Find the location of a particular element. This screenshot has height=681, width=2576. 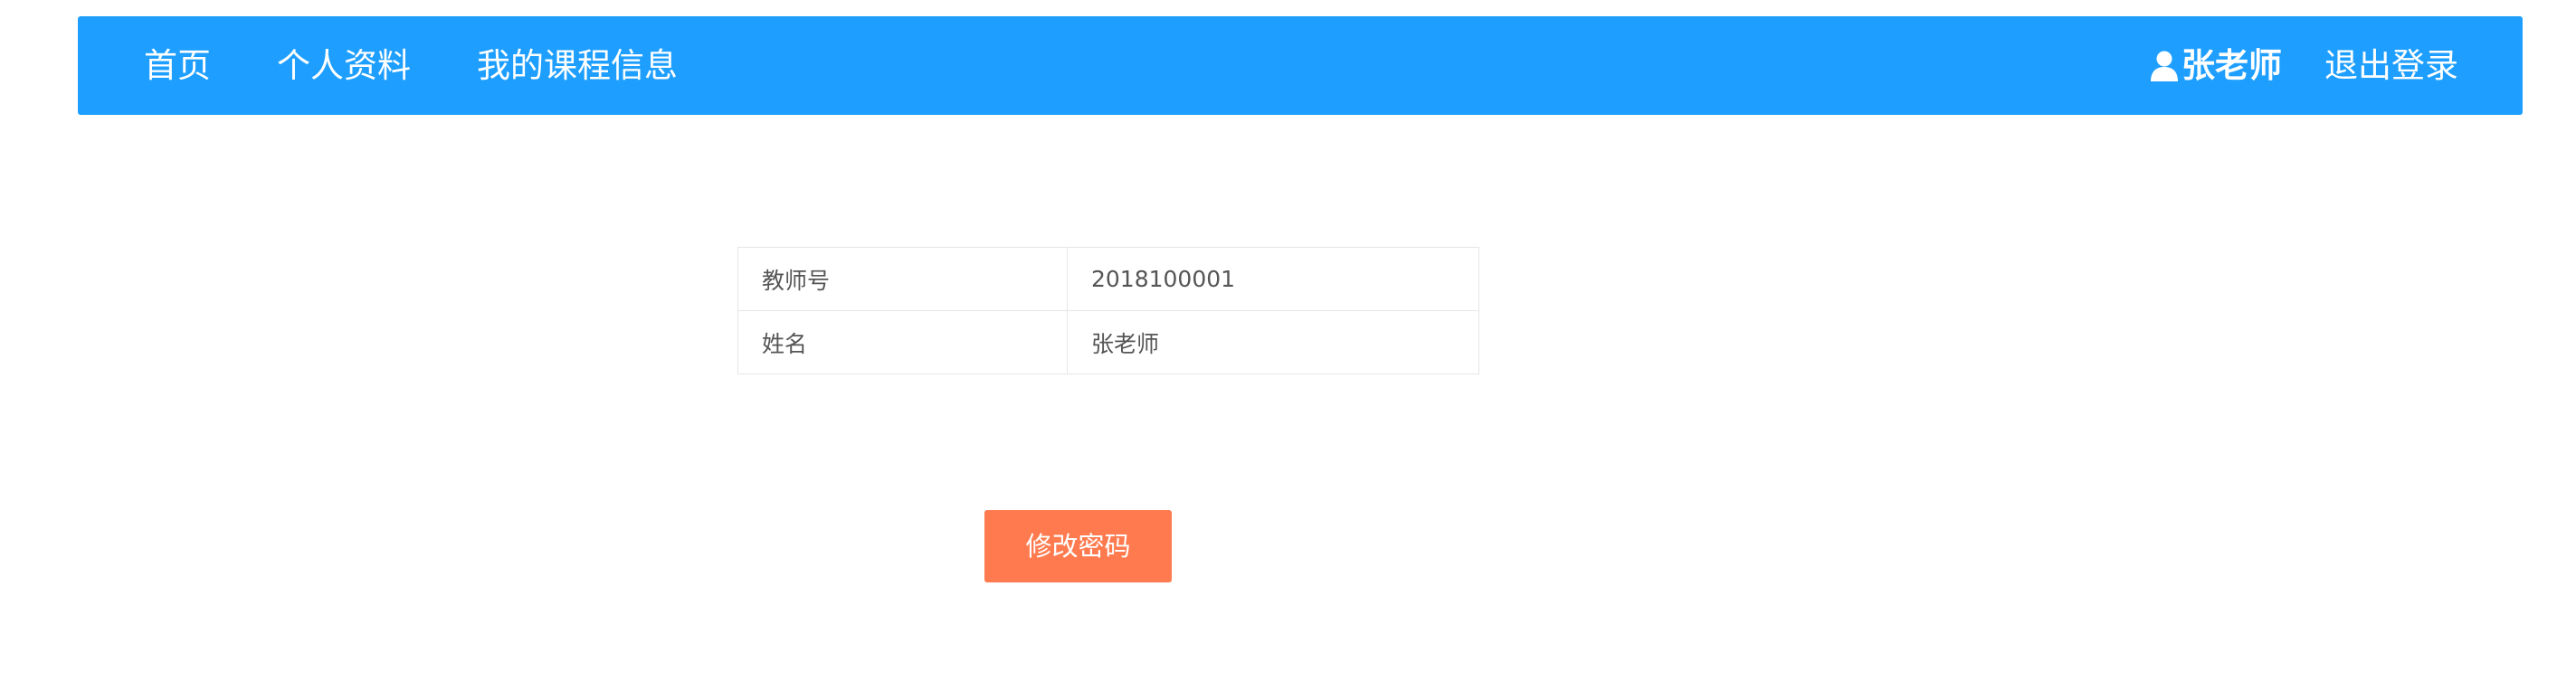

nav-link-my-courses: 我的课程信息 is located at coordinates (577, 65).